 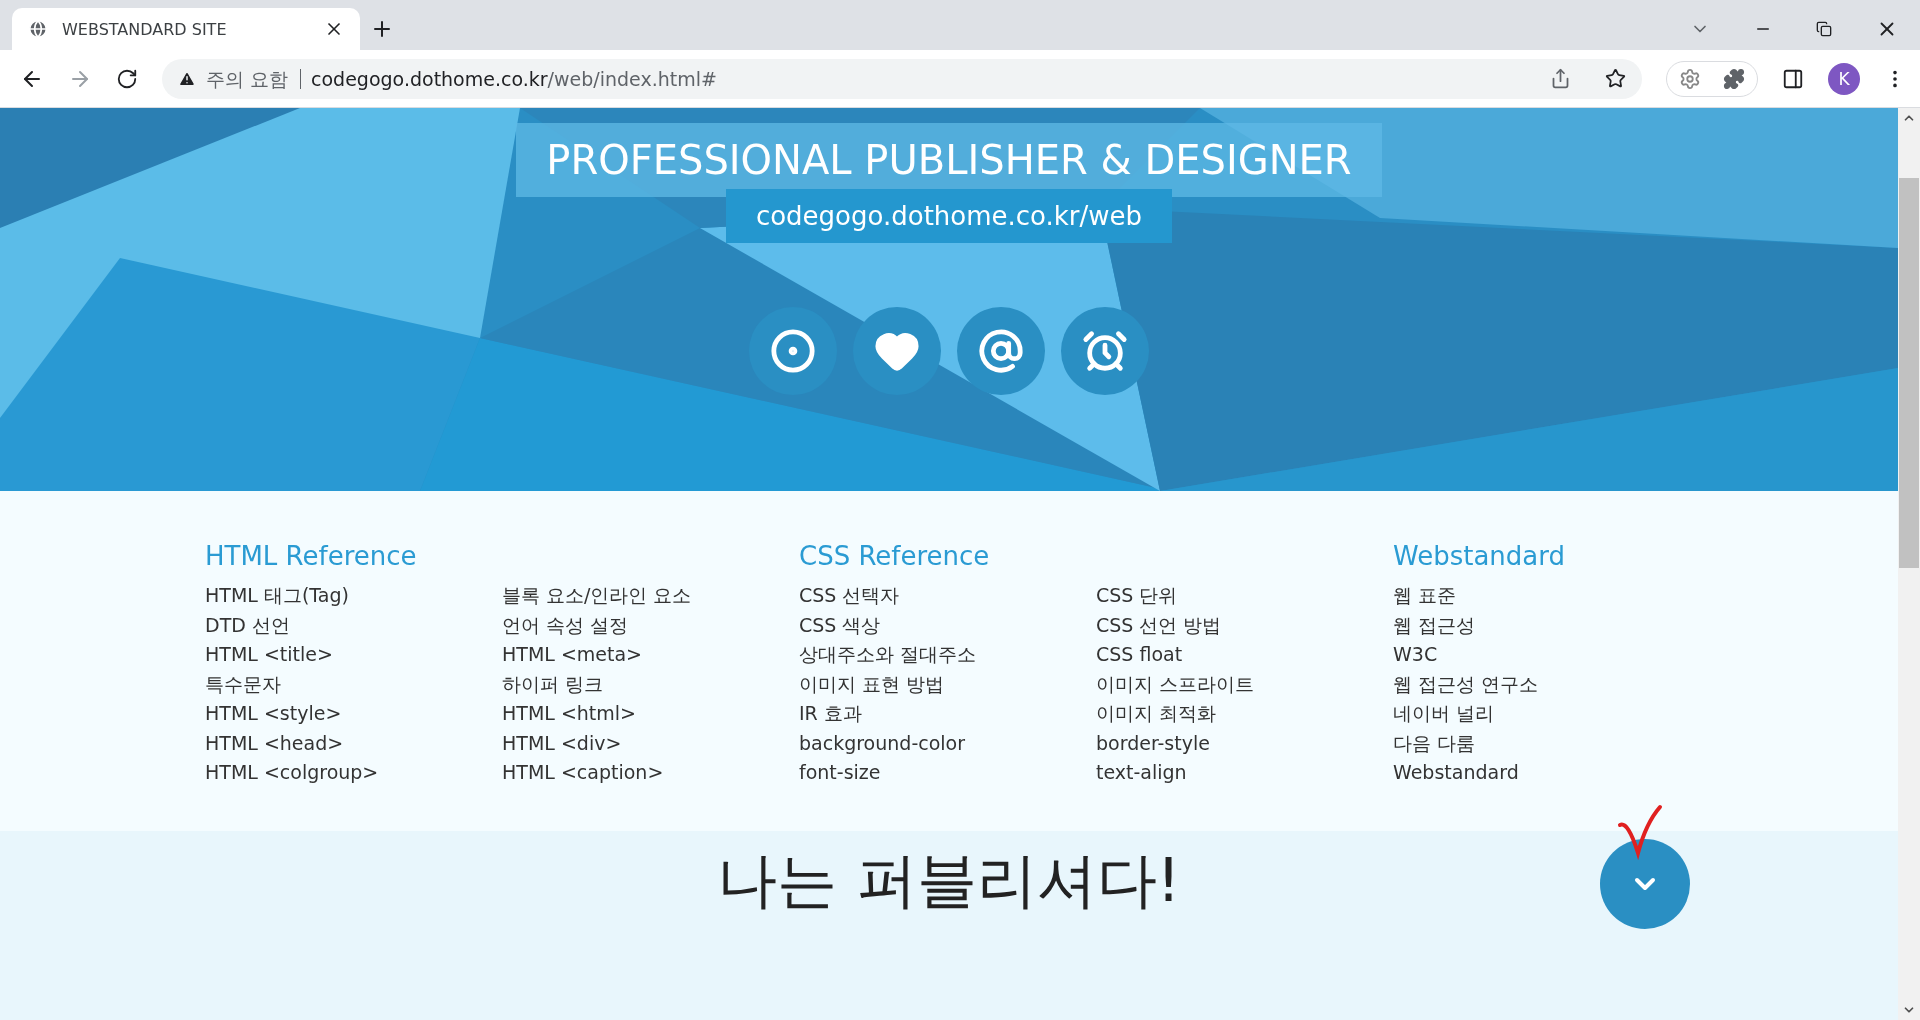 I want to click on reference-link: HTML <meta>, so click(x=650, y=655).